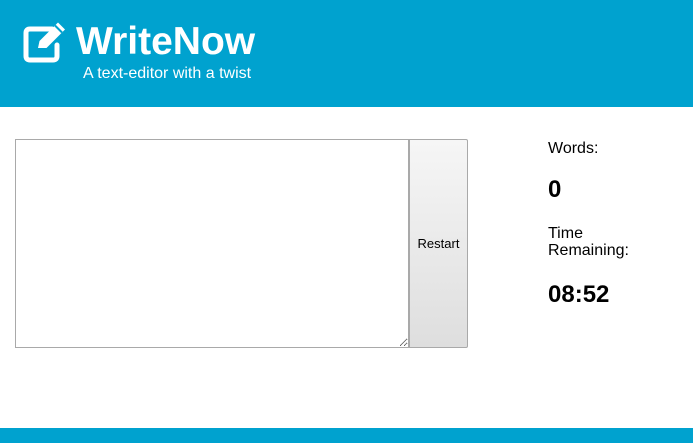 The image size is (693, 443). What do you see at coordinates (346, 435) in the screenshot?
I see `footer-bar` at bounding box center [346, 435].